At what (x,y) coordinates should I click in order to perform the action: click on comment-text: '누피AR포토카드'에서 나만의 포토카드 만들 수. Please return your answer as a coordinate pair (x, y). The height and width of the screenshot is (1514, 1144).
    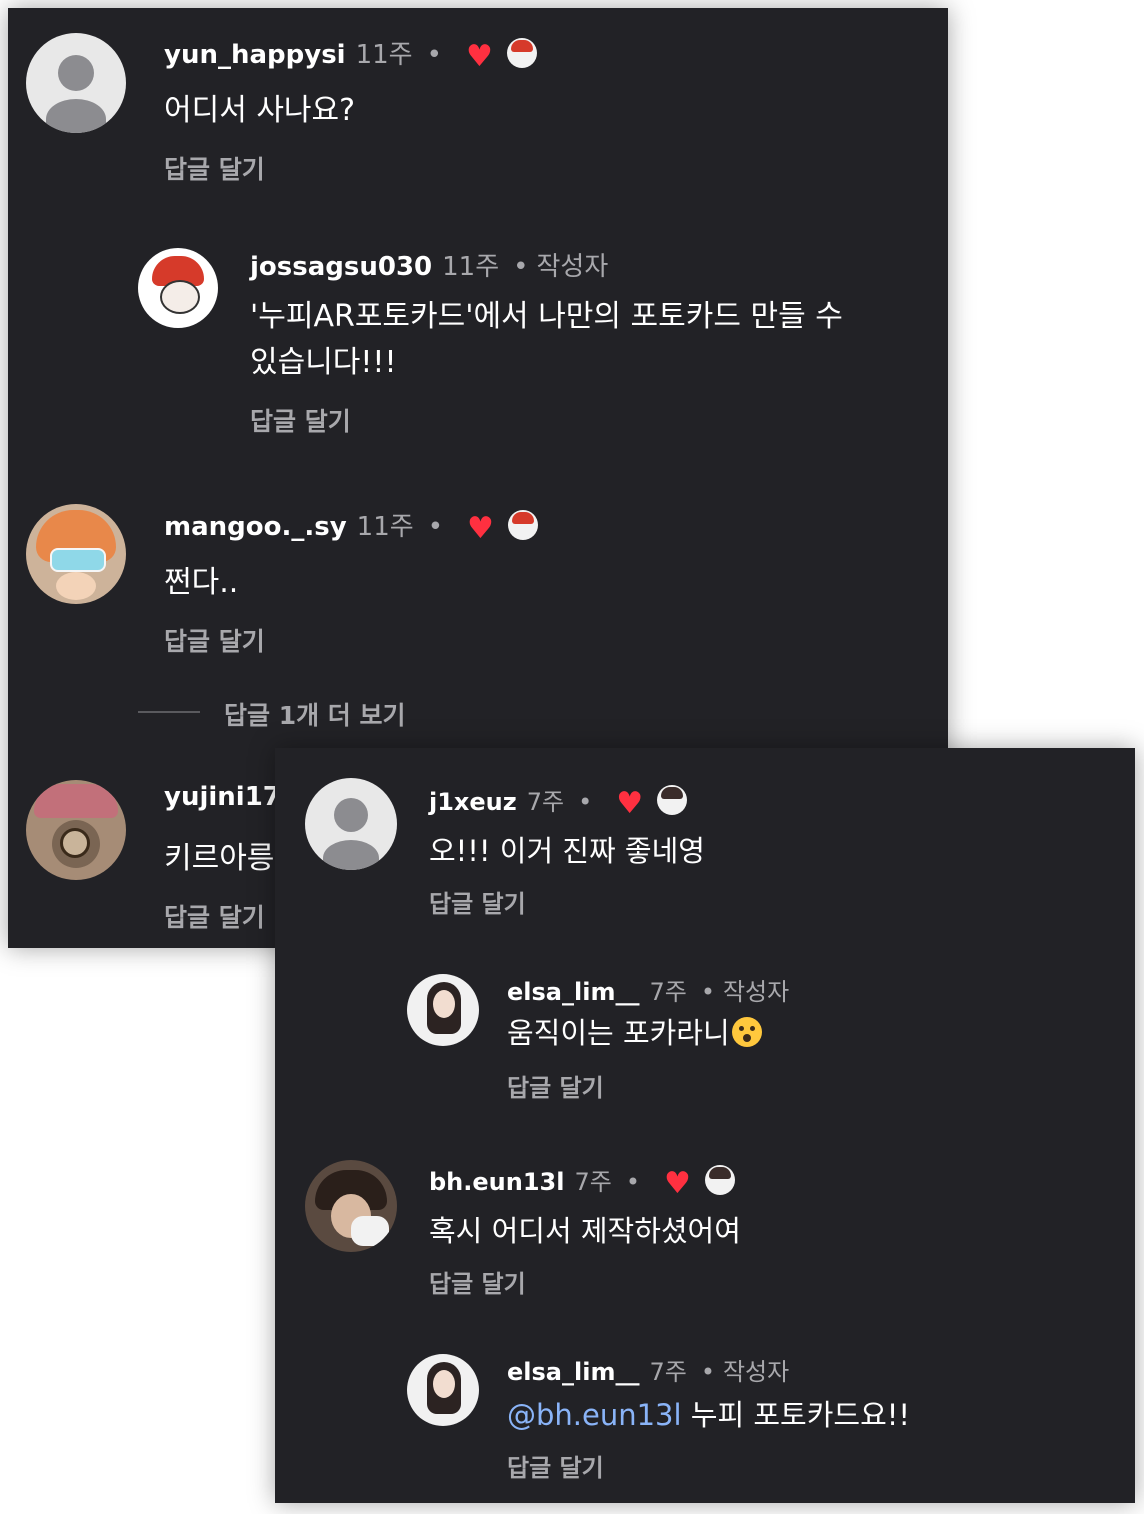
    Looking at the image, I should click on (546, 316).